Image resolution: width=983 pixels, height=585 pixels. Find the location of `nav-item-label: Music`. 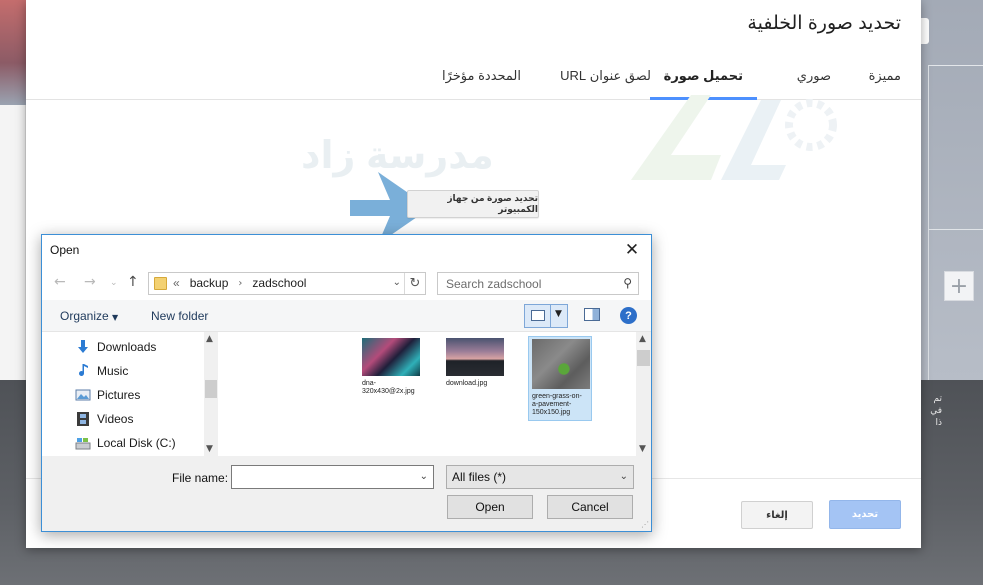

nav-item-label: Music is located at coordinates (113, 371).